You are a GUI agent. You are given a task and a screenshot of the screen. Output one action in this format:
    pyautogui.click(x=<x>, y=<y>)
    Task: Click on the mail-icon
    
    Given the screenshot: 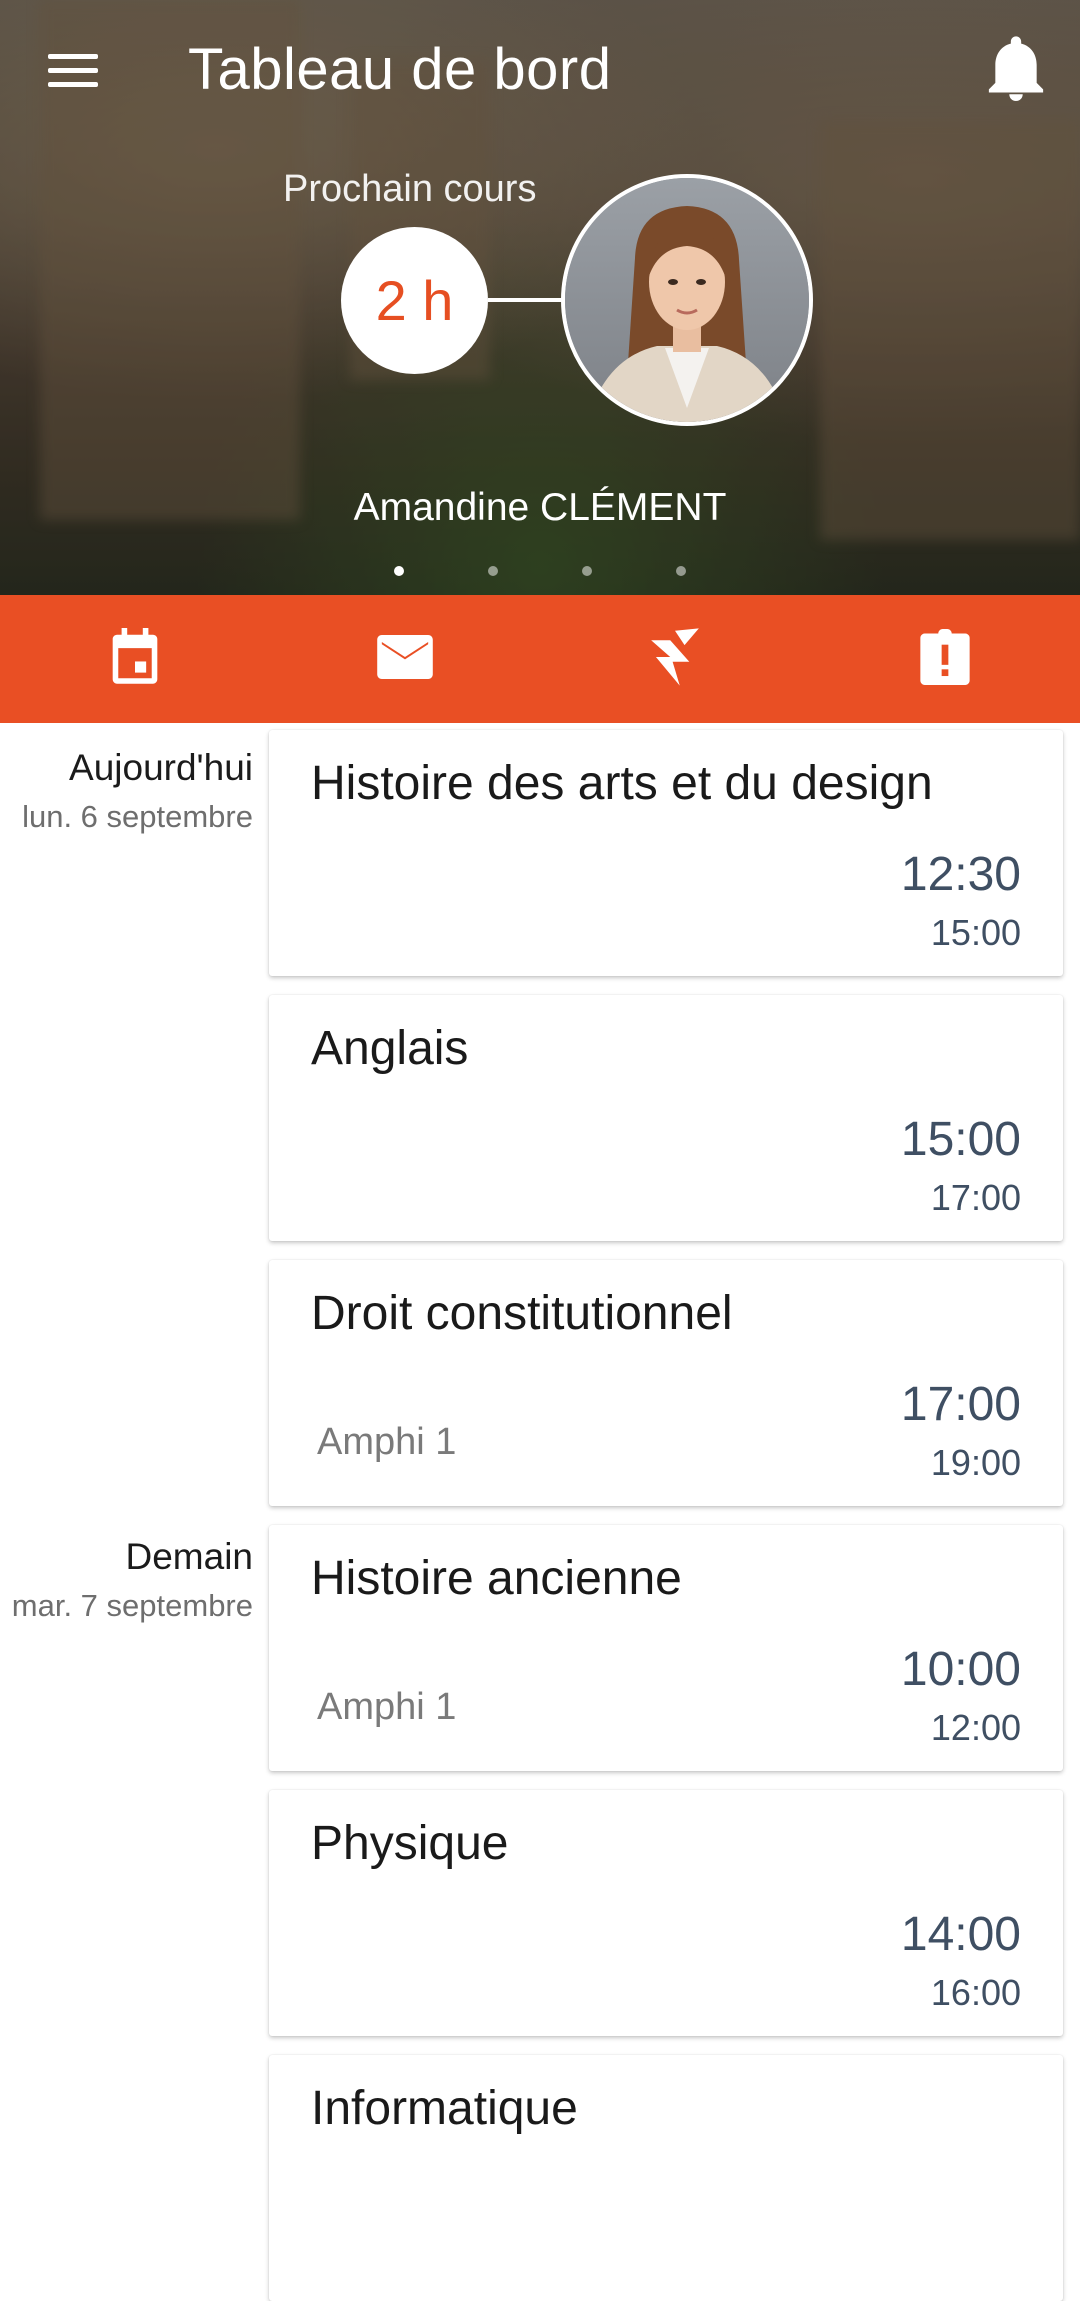 What is the action you would take?
    pyautogui.click(x=405, y=659)
    